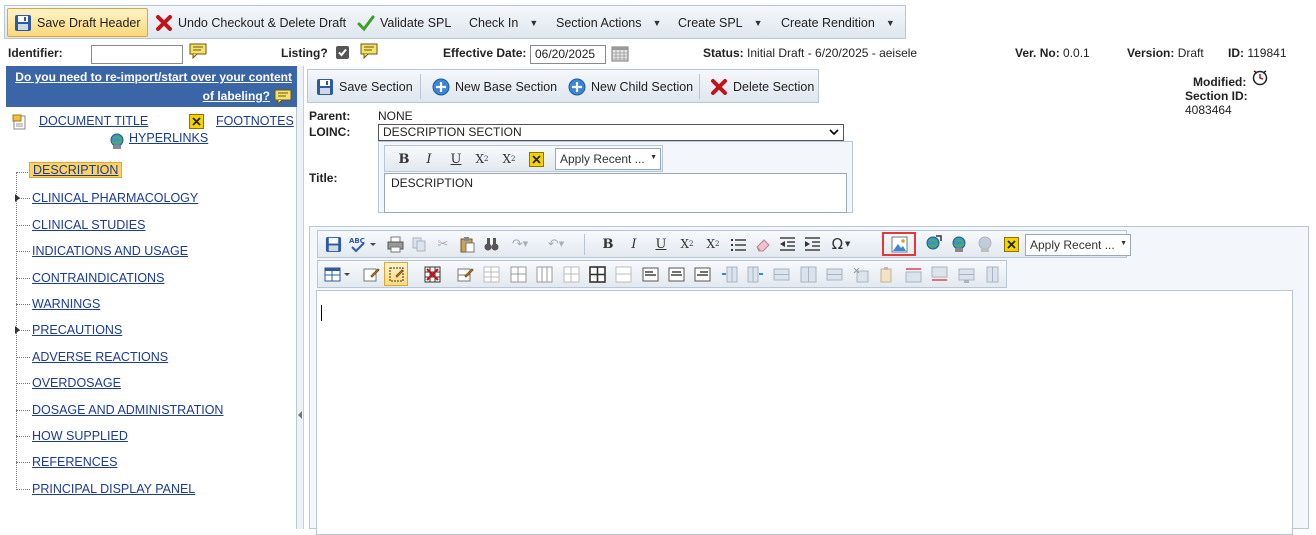 The image size is (1316, 535). I want to click on create-rendition-menu: Create Rendition ▼, so click(838, 22).